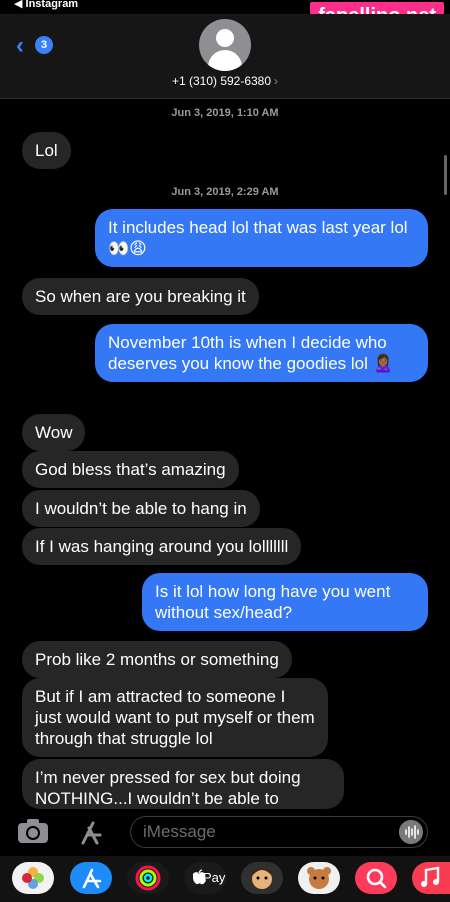 The image size is (450, 902). I want to click on contact-name: +1 (310) 592-6380 ›, so click(225, 81).